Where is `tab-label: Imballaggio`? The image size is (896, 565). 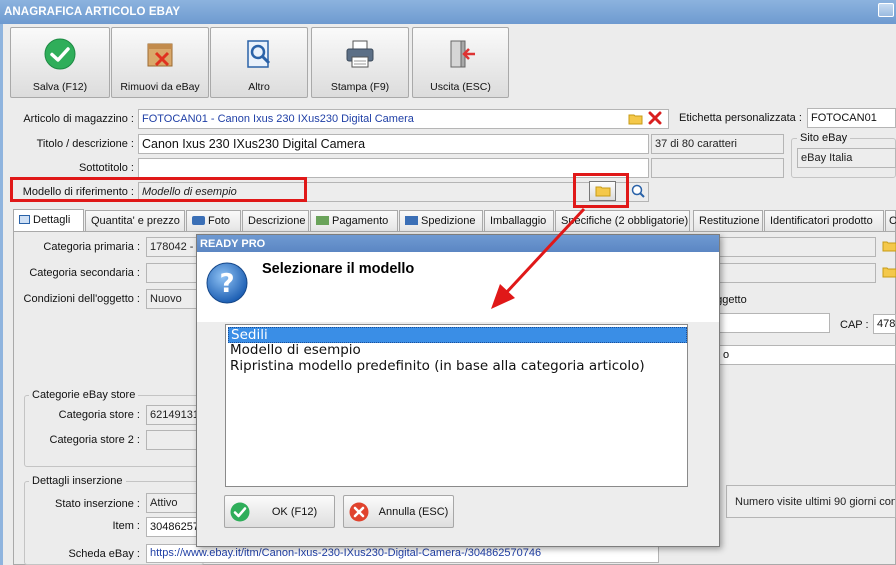
tab-label: Imballaggio is located at coordinates (518, 221).